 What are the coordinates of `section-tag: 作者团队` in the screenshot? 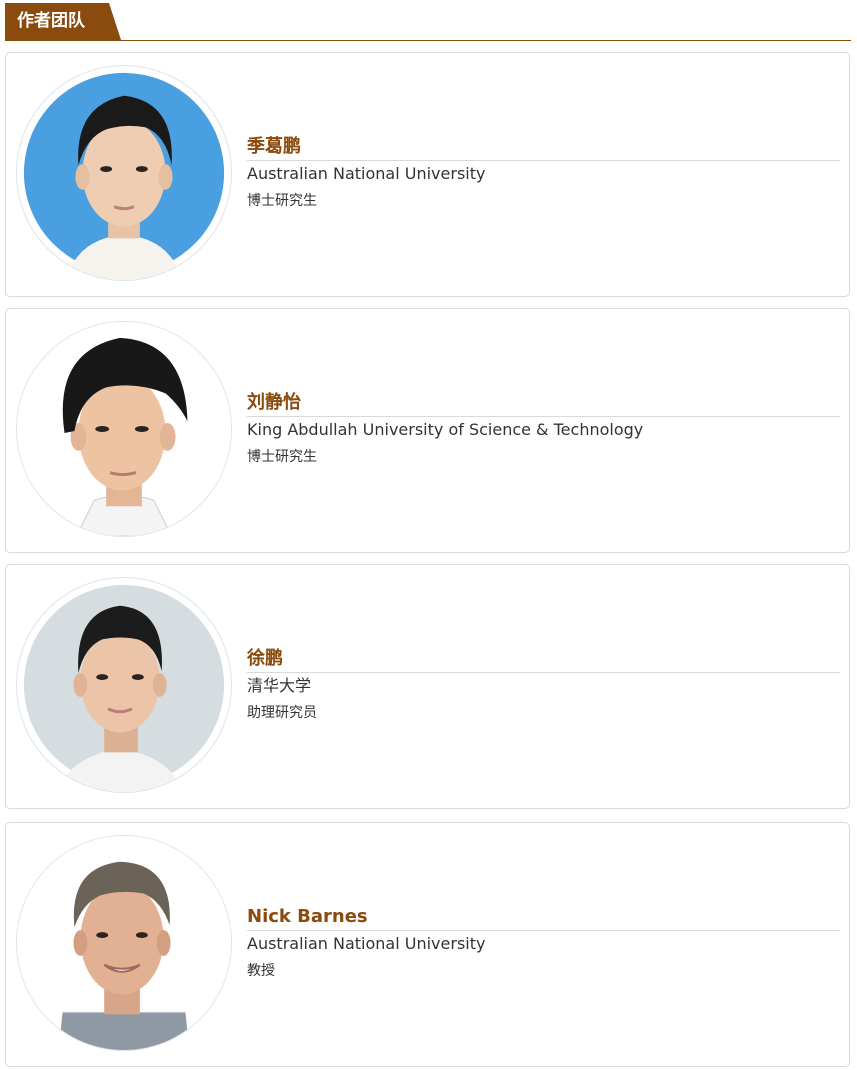 It's located at (63, 21).